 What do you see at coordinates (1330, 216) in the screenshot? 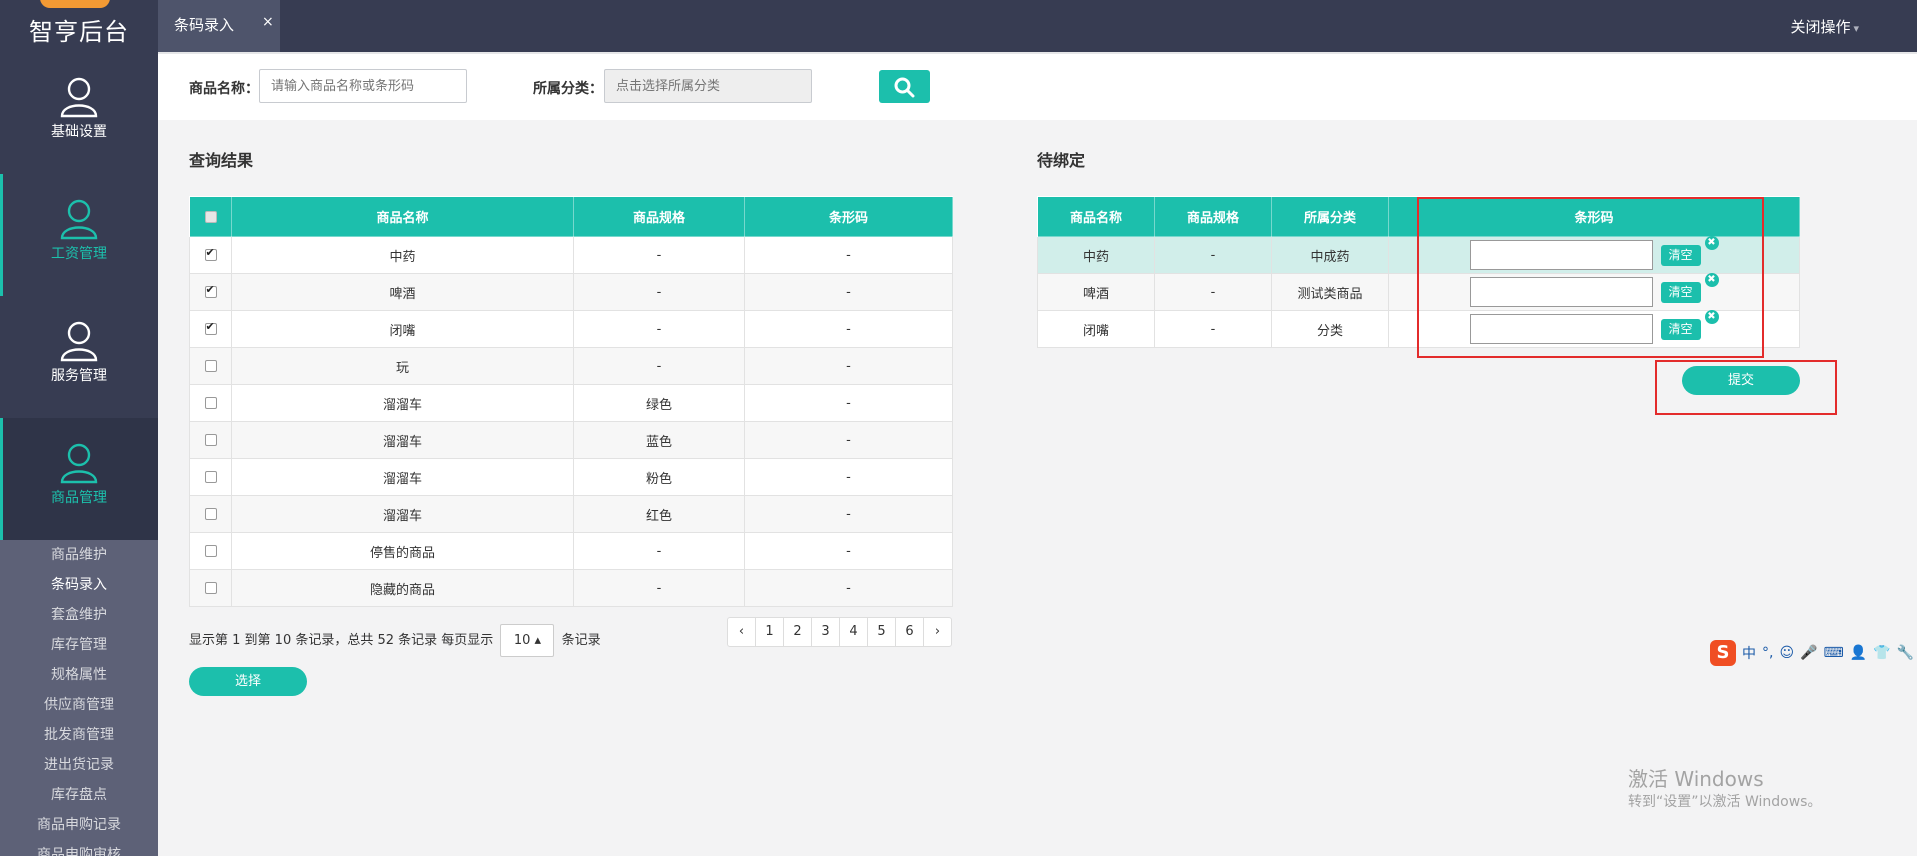
I see `column-header: 所属分类` at bounding box center [1330, 216].